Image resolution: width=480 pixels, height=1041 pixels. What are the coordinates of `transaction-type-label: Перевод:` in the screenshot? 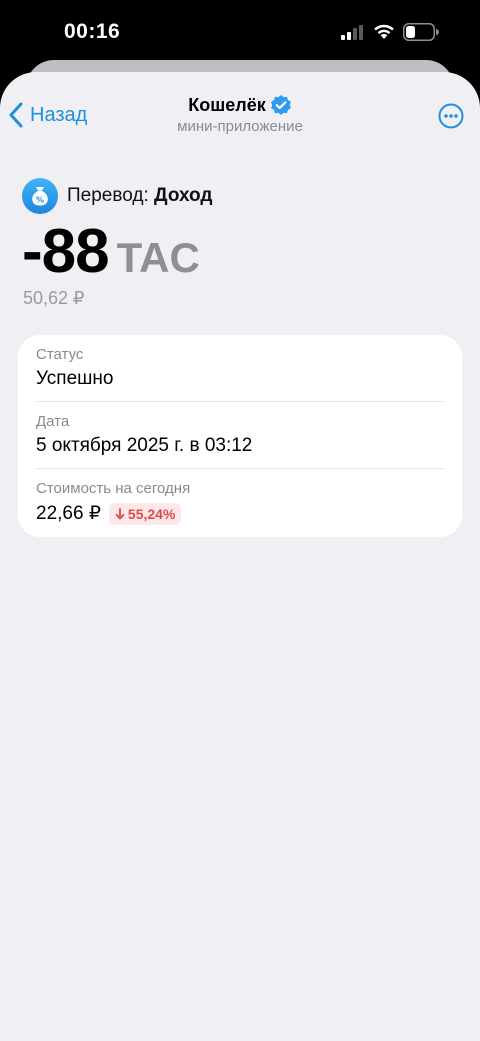 It's located at (108, 195).